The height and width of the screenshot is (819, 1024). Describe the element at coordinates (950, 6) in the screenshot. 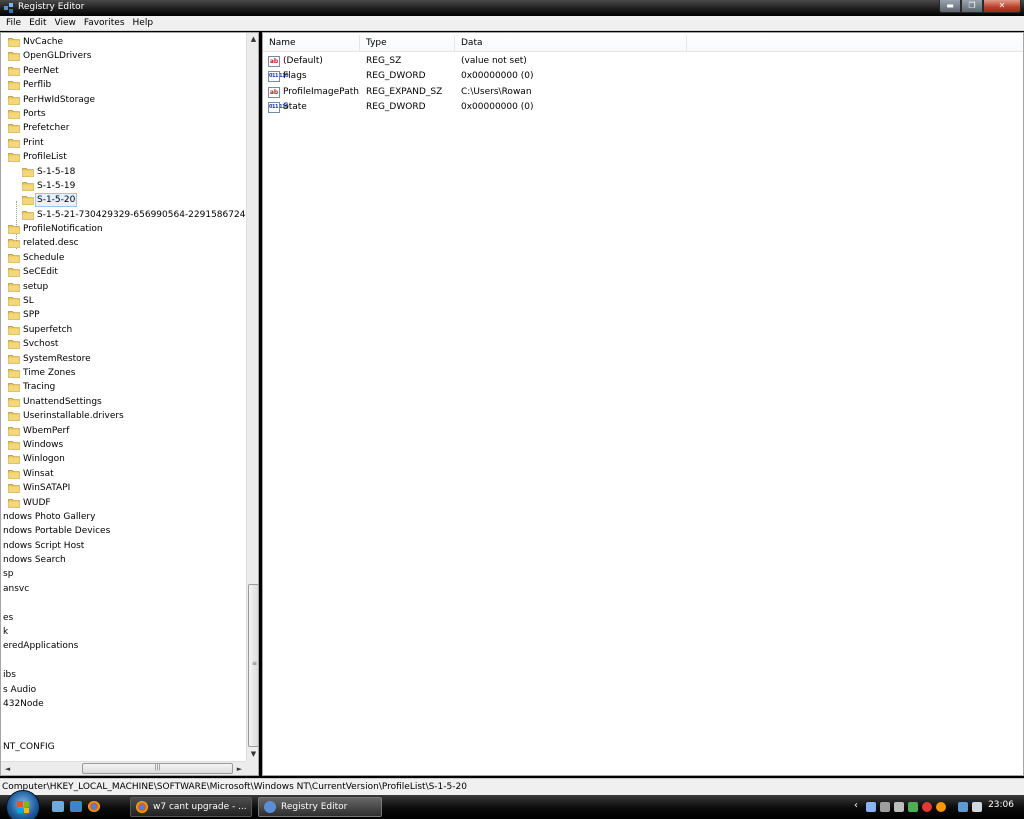

I see `minimize-button: ▬` at that location.